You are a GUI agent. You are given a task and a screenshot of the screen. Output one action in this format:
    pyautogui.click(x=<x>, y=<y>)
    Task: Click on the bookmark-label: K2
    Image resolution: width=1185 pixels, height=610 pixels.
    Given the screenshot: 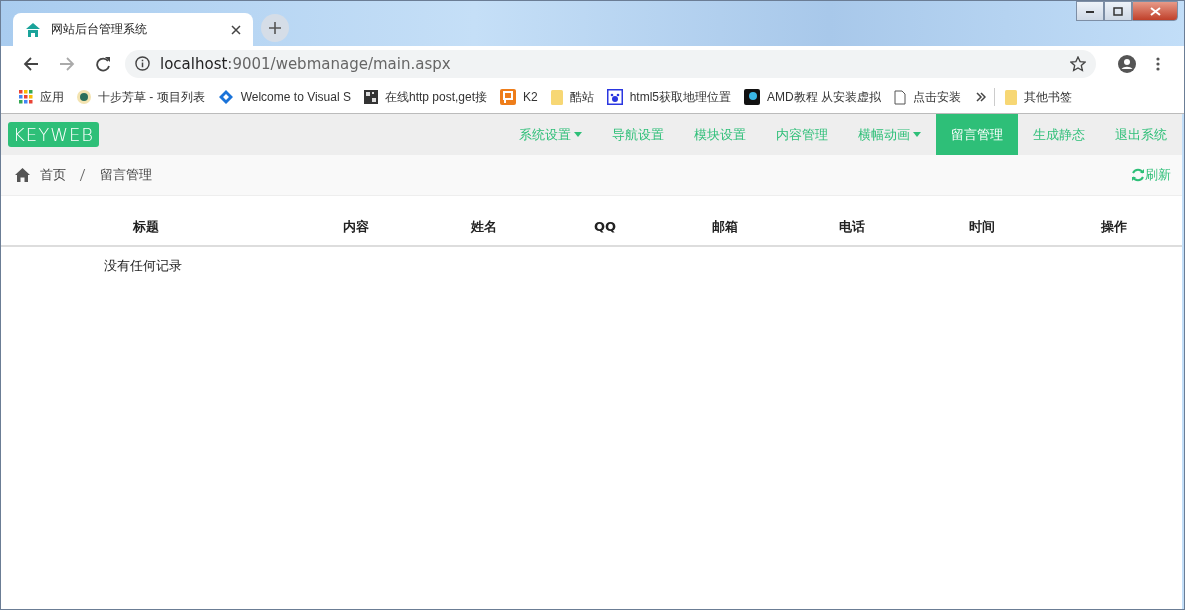 What is the action you would take?
    pyautogui.click(x=530, y=97)
    